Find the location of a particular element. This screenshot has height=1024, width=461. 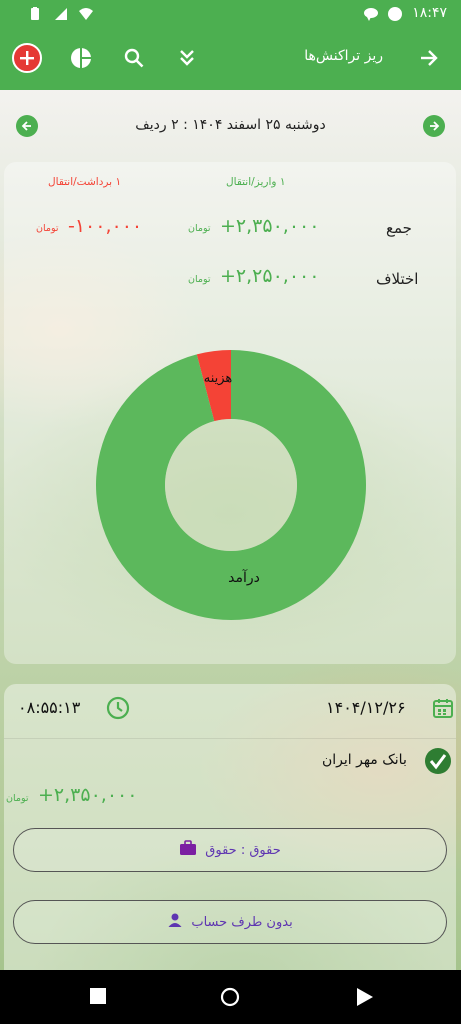

account-party-label: بدون طرف حساب is located at coordinates (242, 922).